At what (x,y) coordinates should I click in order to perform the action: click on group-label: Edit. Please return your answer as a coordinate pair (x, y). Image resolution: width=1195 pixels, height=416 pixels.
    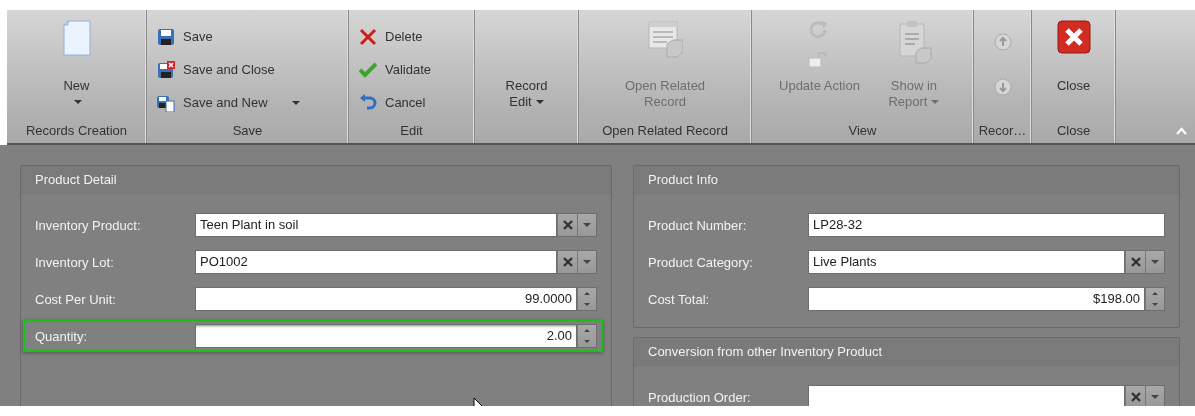
    Looking at the image, I should click on (411, 131).